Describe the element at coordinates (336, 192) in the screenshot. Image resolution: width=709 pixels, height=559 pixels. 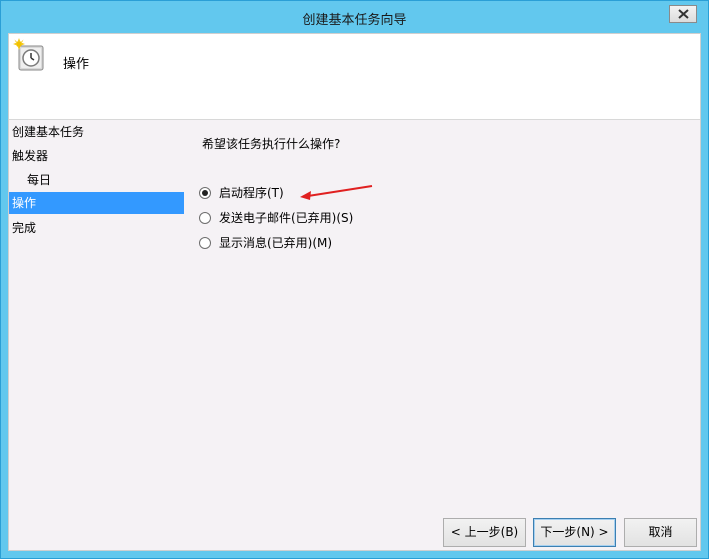
I see `annotation-arrow-icon` at that location.